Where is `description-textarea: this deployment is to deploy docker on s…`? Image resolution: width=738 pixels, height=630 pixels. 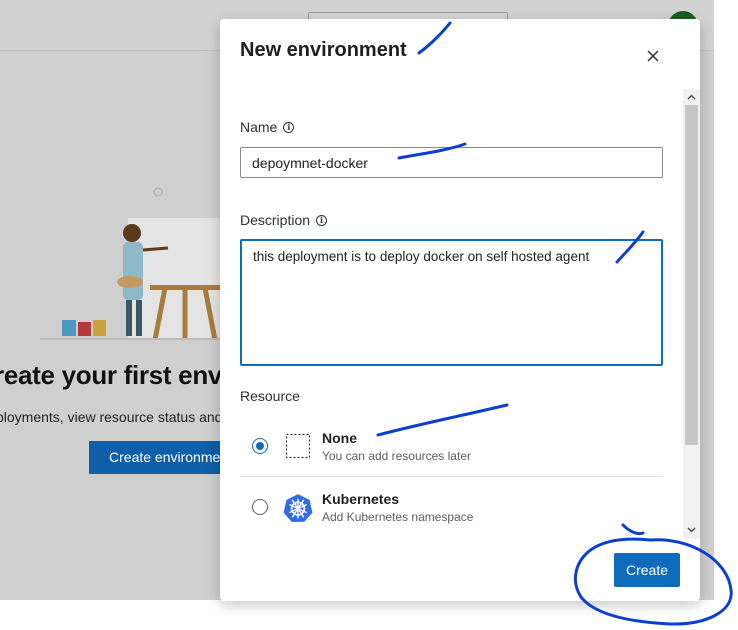
description-textarea: this deployment is to deploy docker on s… is located at coordinates (451, 302).